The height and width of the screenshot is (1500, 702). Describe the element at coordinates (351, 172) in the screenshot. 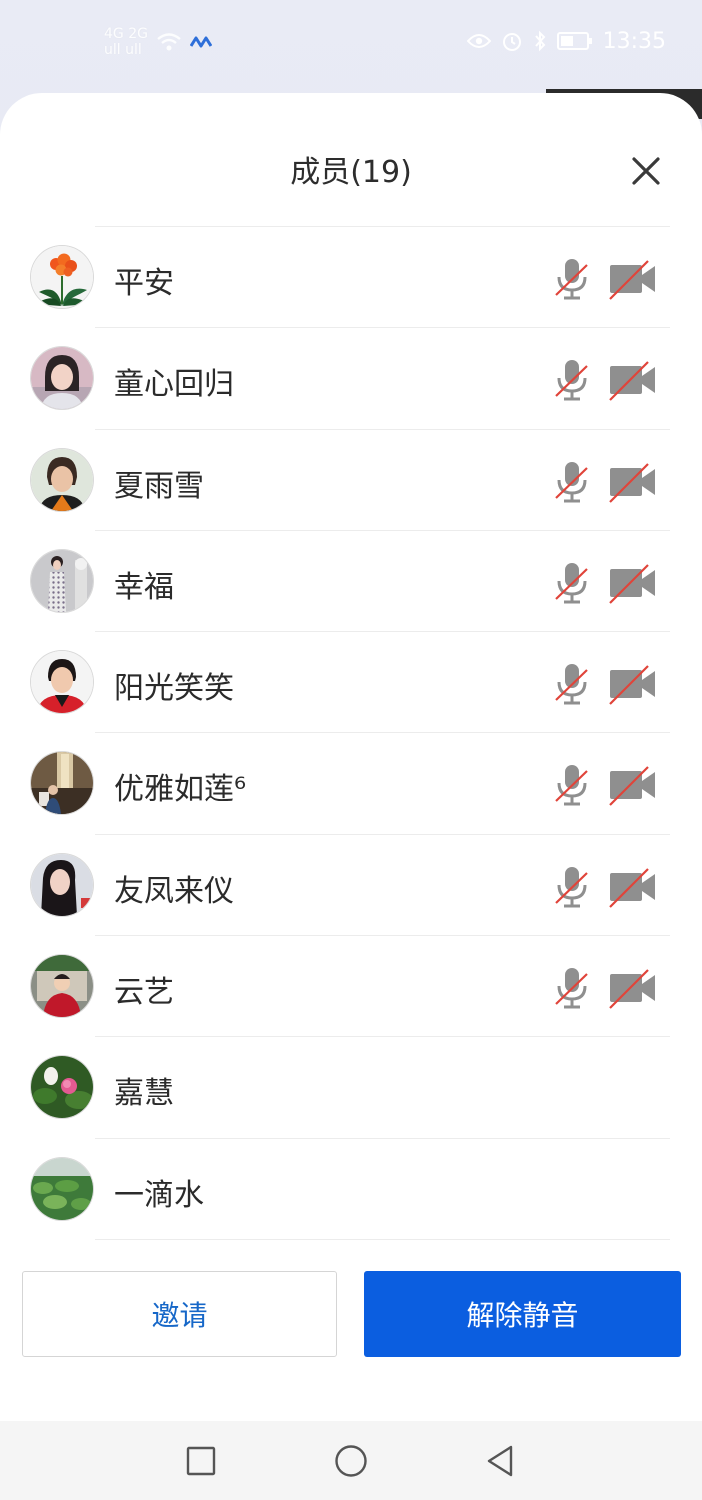

I see `sheet-title: 成员(19)` at that location.